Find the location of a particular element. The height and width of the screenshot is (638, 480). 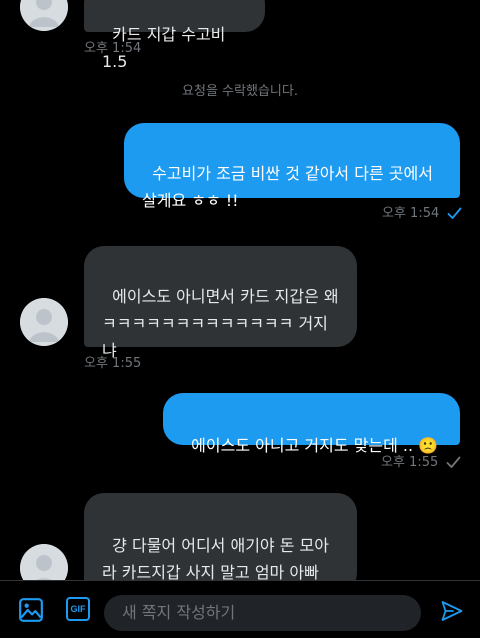

incoming-message: 카드 지갑 수고비 1.5 is located at coordinates (174, 35).